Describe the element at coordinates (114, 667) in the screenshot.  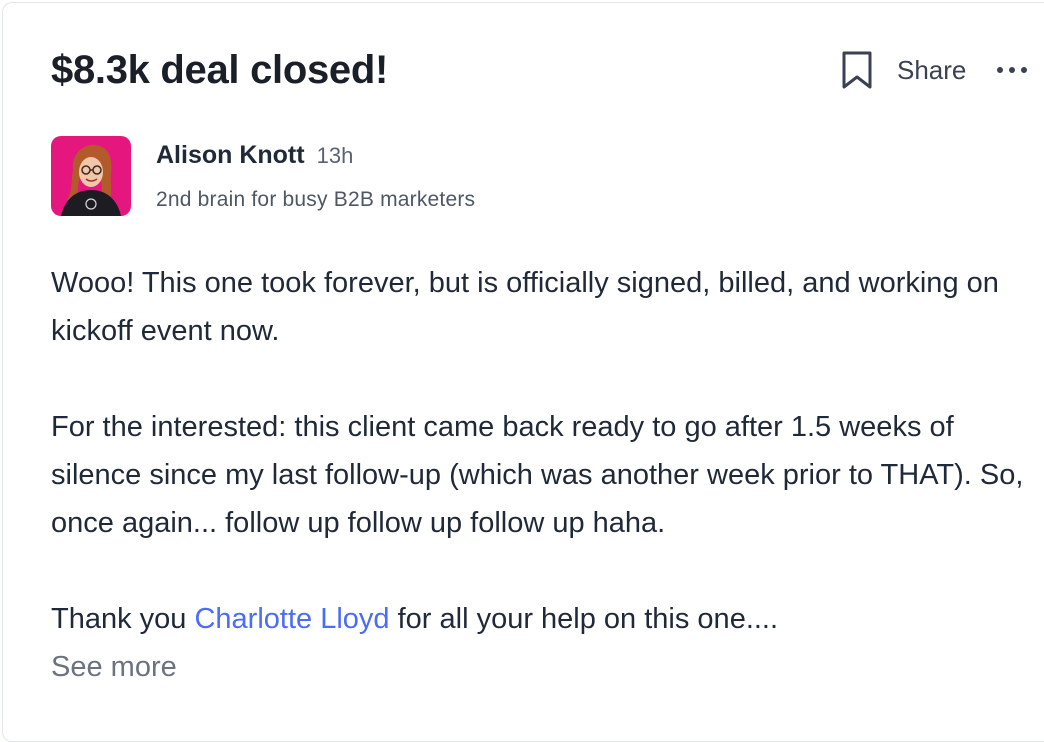
I see `see-more-link: See more` at that location.